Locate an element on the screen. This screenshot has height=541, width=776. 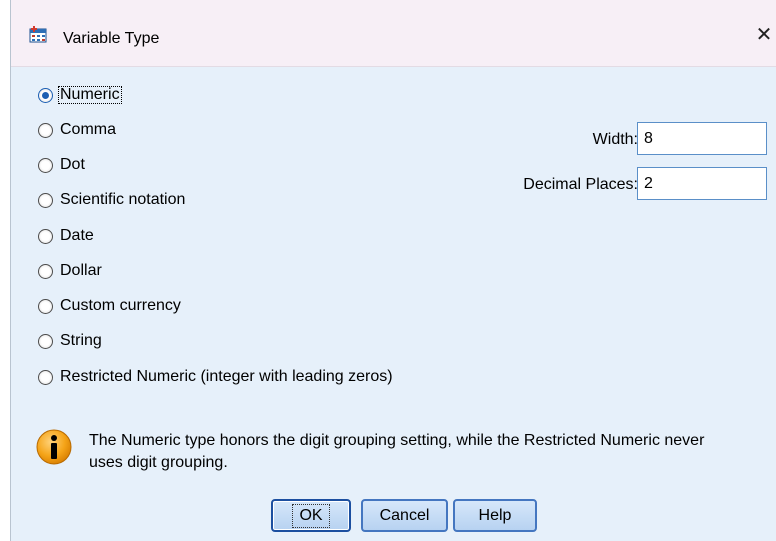
radio-label: Comma is located at coordinates (88, 129).